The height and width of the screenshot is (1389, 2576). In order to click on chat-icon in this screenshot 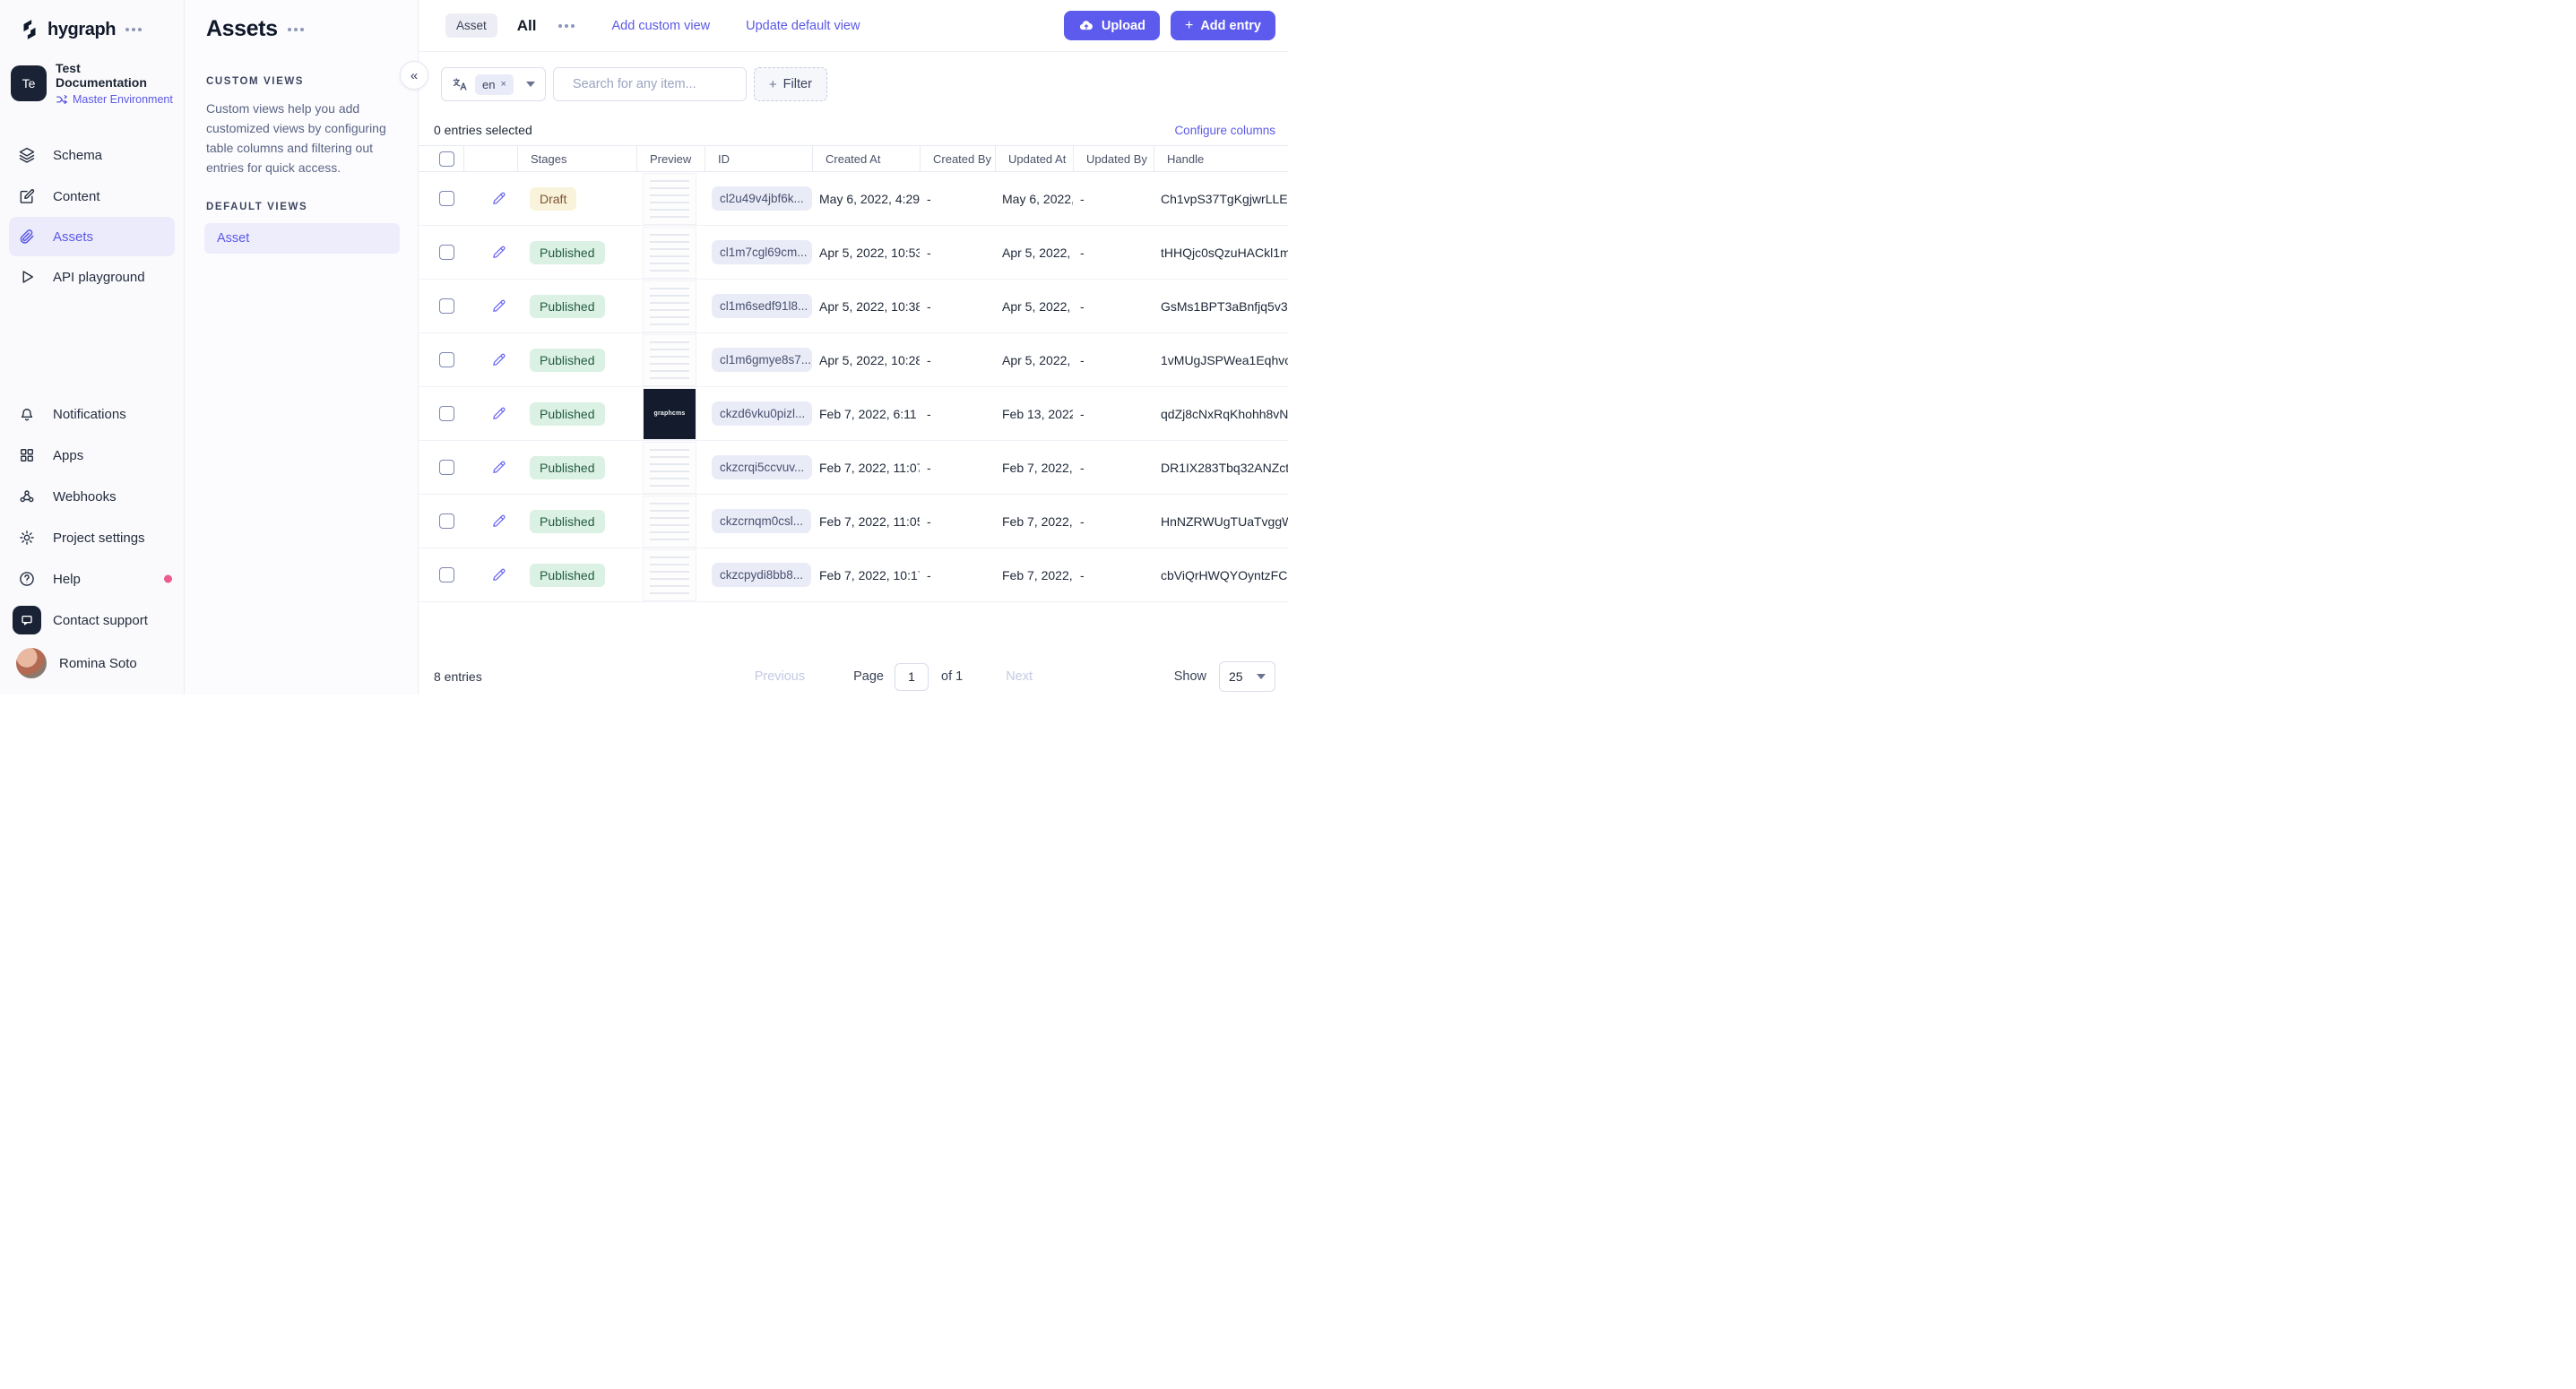, I will do `click(27, 620)`.